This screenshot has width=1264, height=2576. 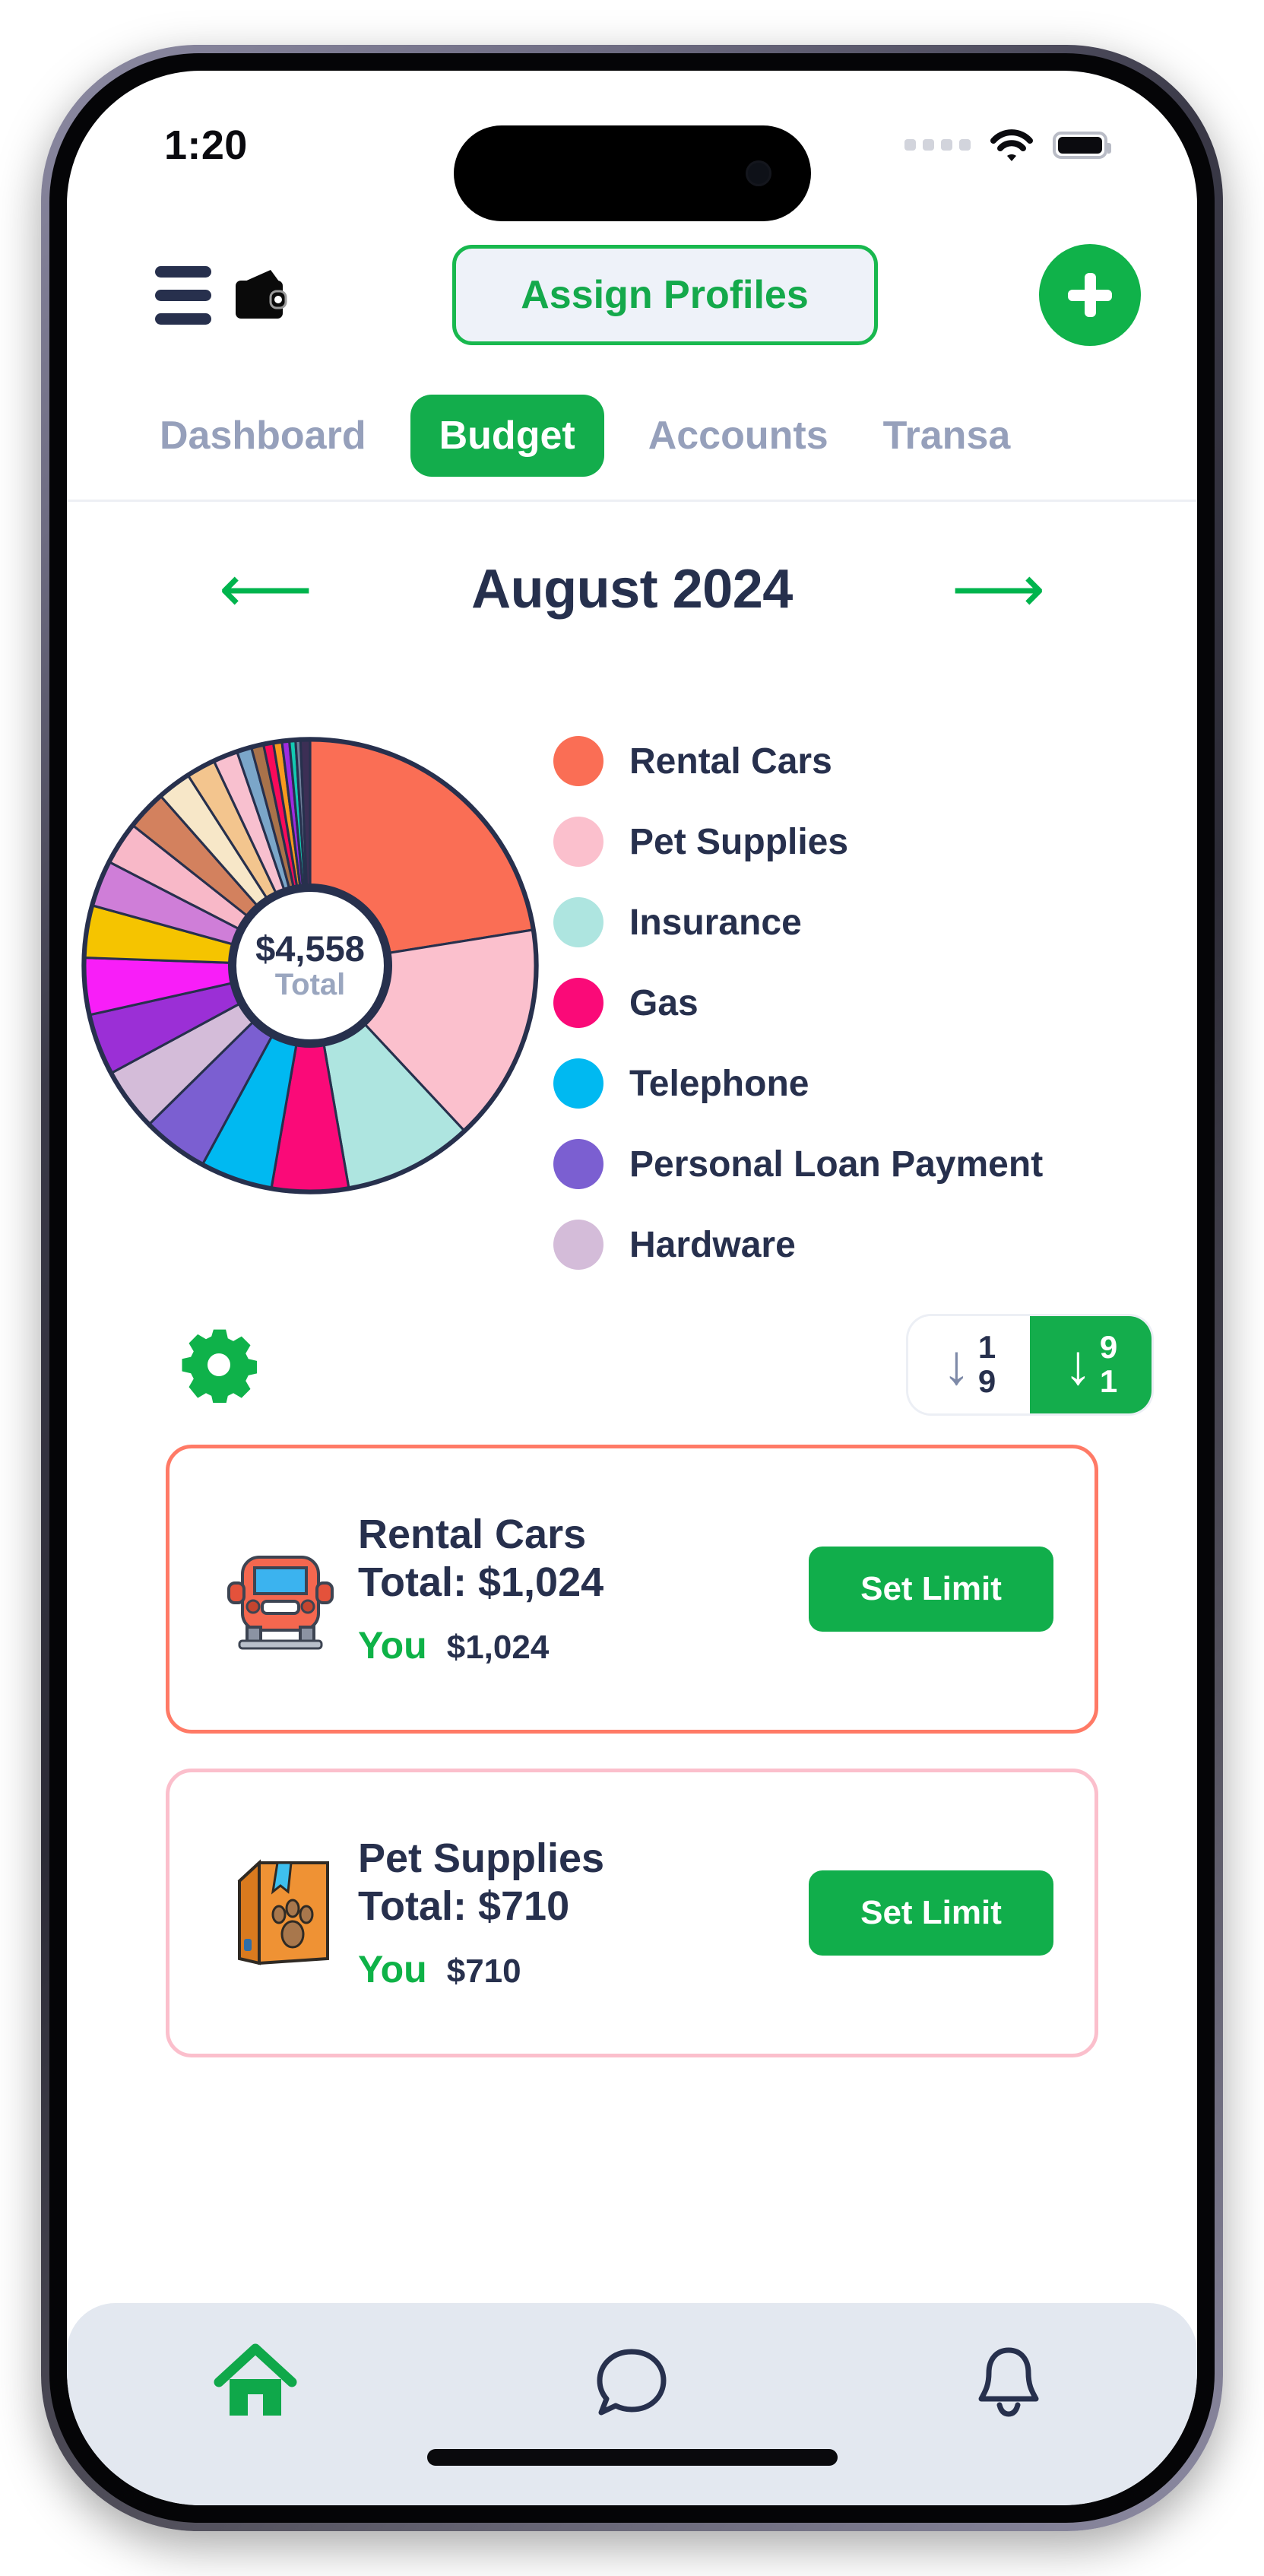 What do you see at coordinates (875, 761) in the screenshot?
I see `legend-item: Rental Cars` at bounding box center [875, 761].